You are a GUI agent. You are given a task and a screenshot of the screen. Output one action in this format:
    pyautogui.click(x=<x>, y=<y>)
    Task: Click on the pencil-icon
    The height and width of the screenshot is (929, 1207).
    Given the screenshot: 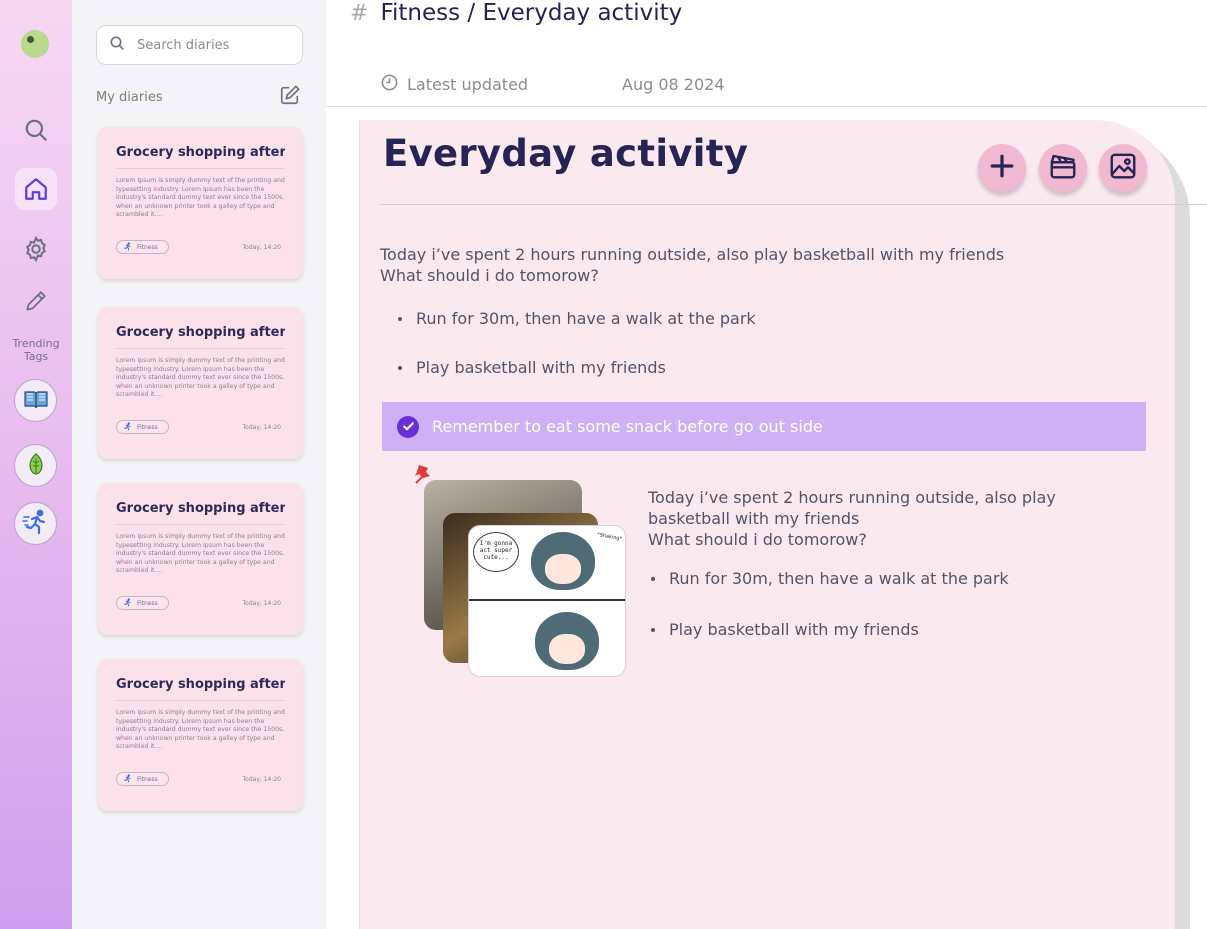 What is the action you would take?
    pyautogui.click(x=36, y=301)
    